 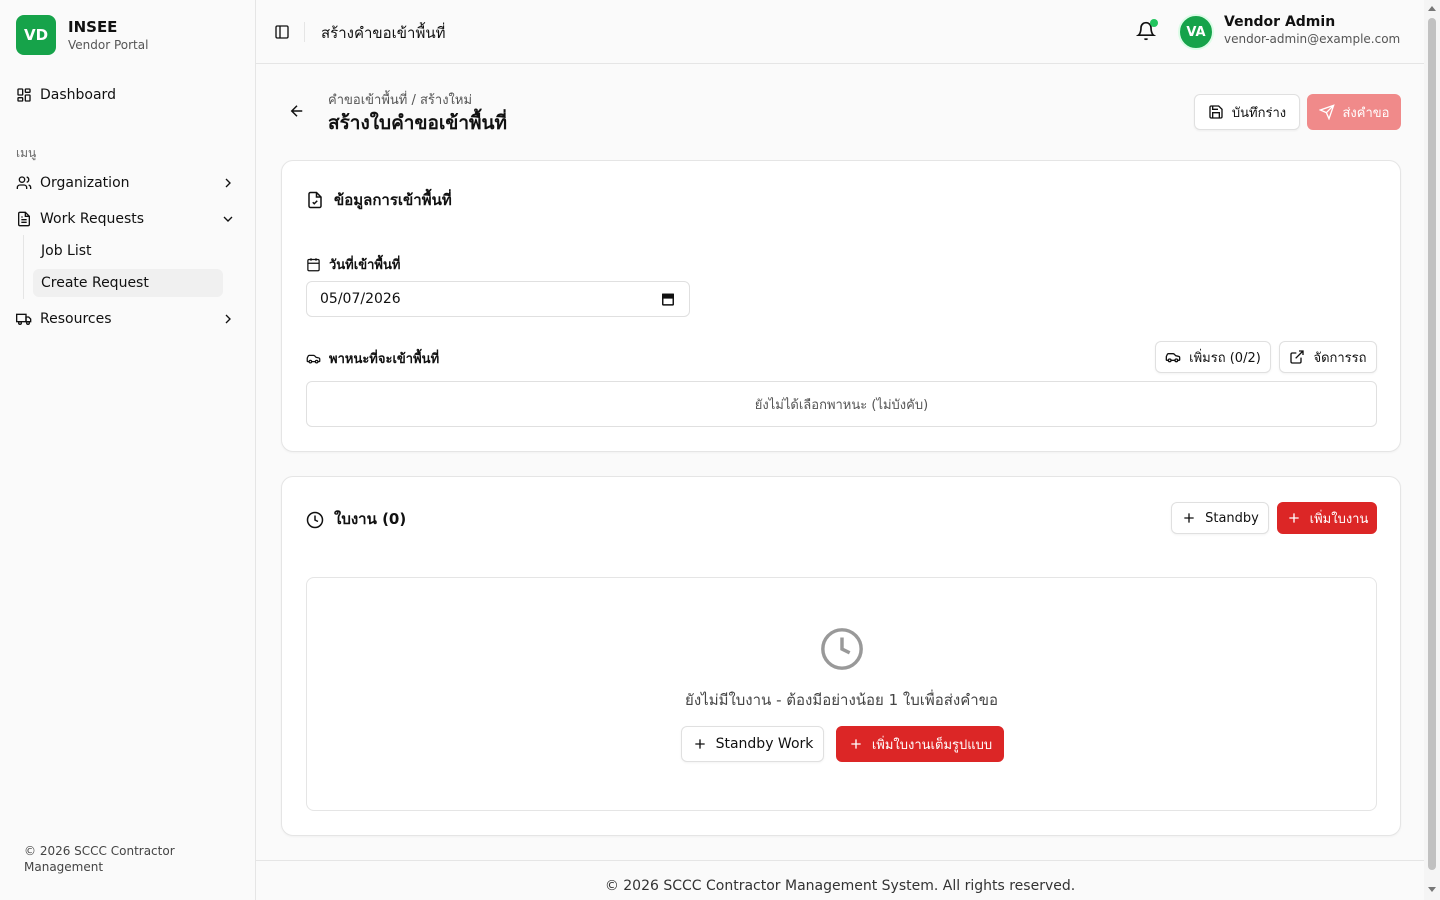 What do you see at coordinates (400, 100) in the screenshot?
I see `breadcrumb: คำขอเข้าพื้นที่ / สร้างใหม่` at bounding box center [400, 100].